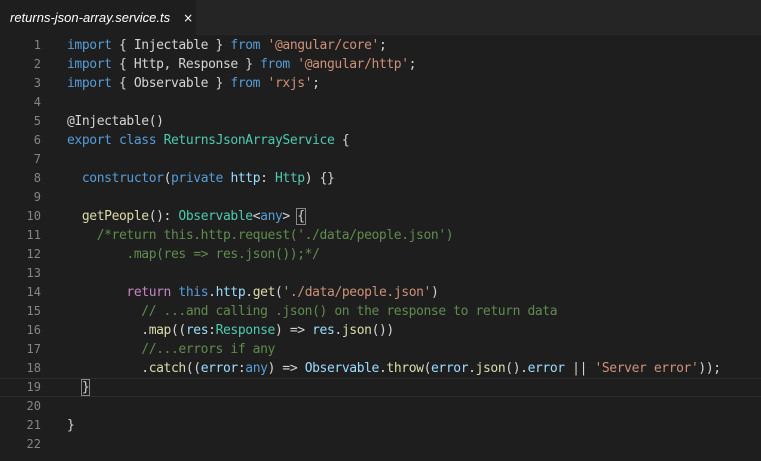  Describe the element at coordinates (271, 216) in the screenshot. I see `code-token: any` at that location.